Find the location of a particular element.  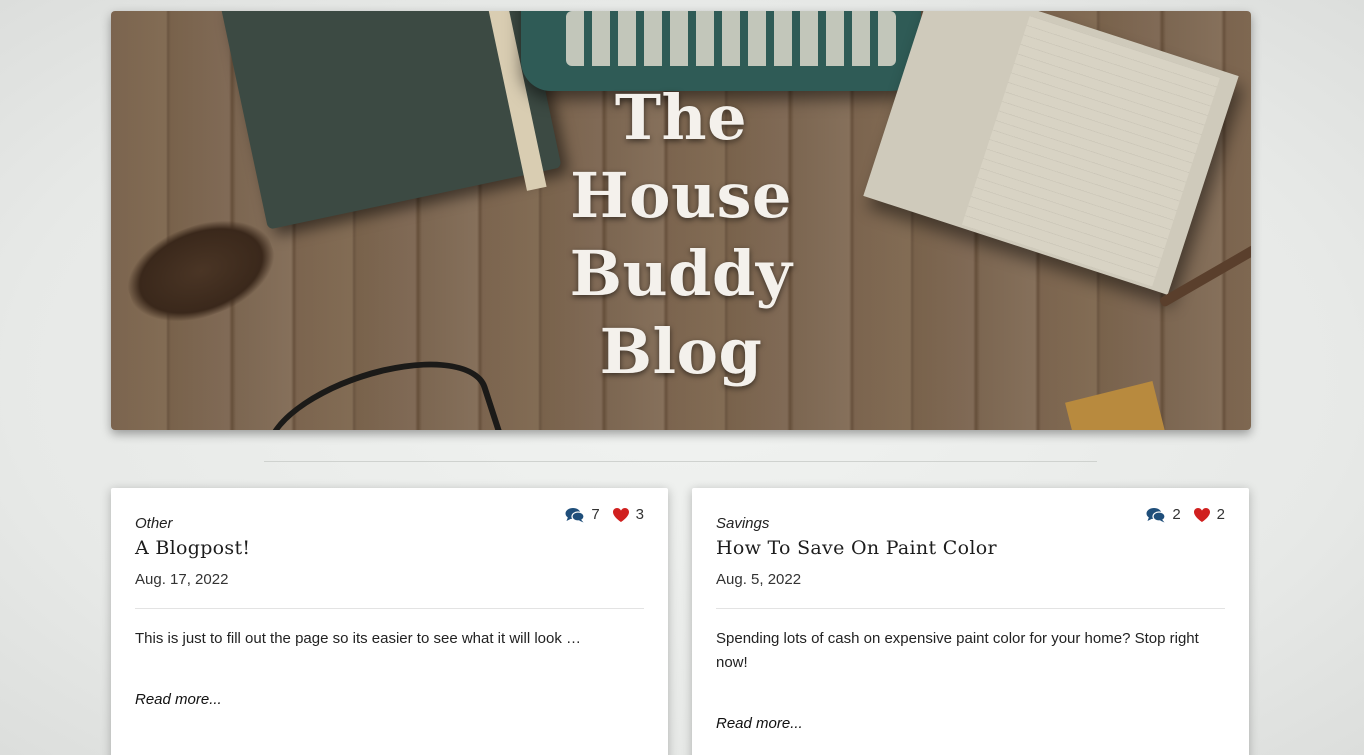

comment-count: 2 is located at coordinates (1163, 514).